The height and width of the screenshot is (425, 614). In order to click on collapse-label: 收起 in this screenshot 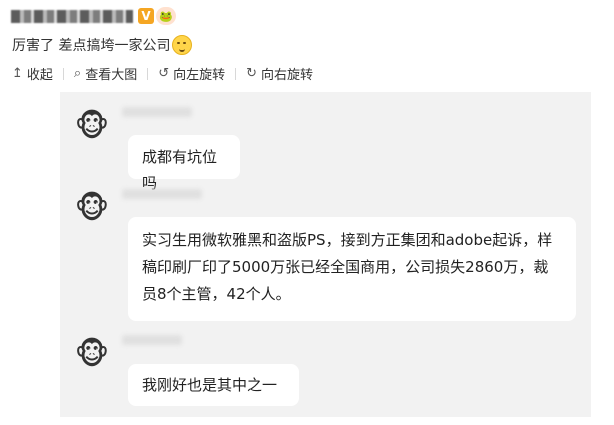, I will do `click(39, 75)`.